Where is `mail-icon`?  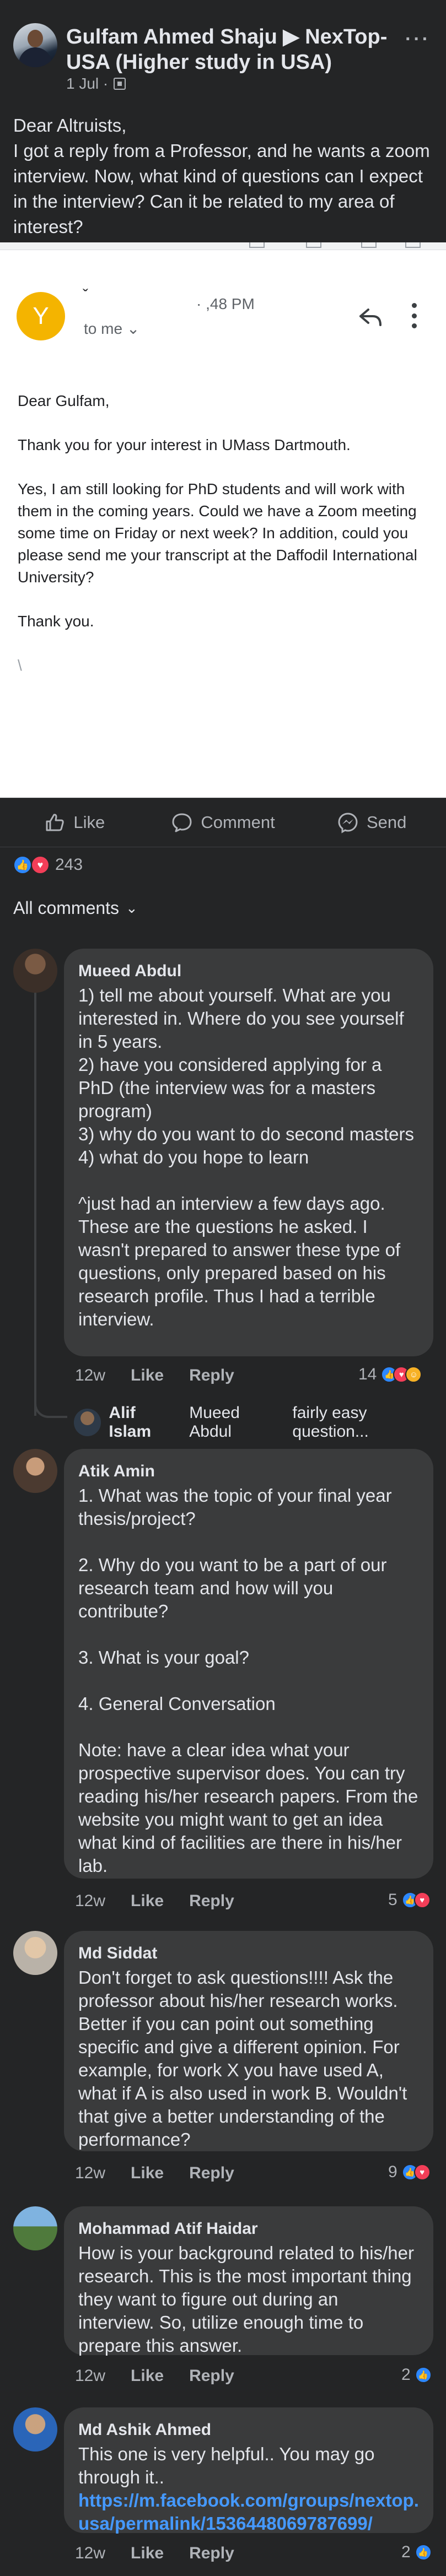
mail-icon is located at coordinates (369, 245).